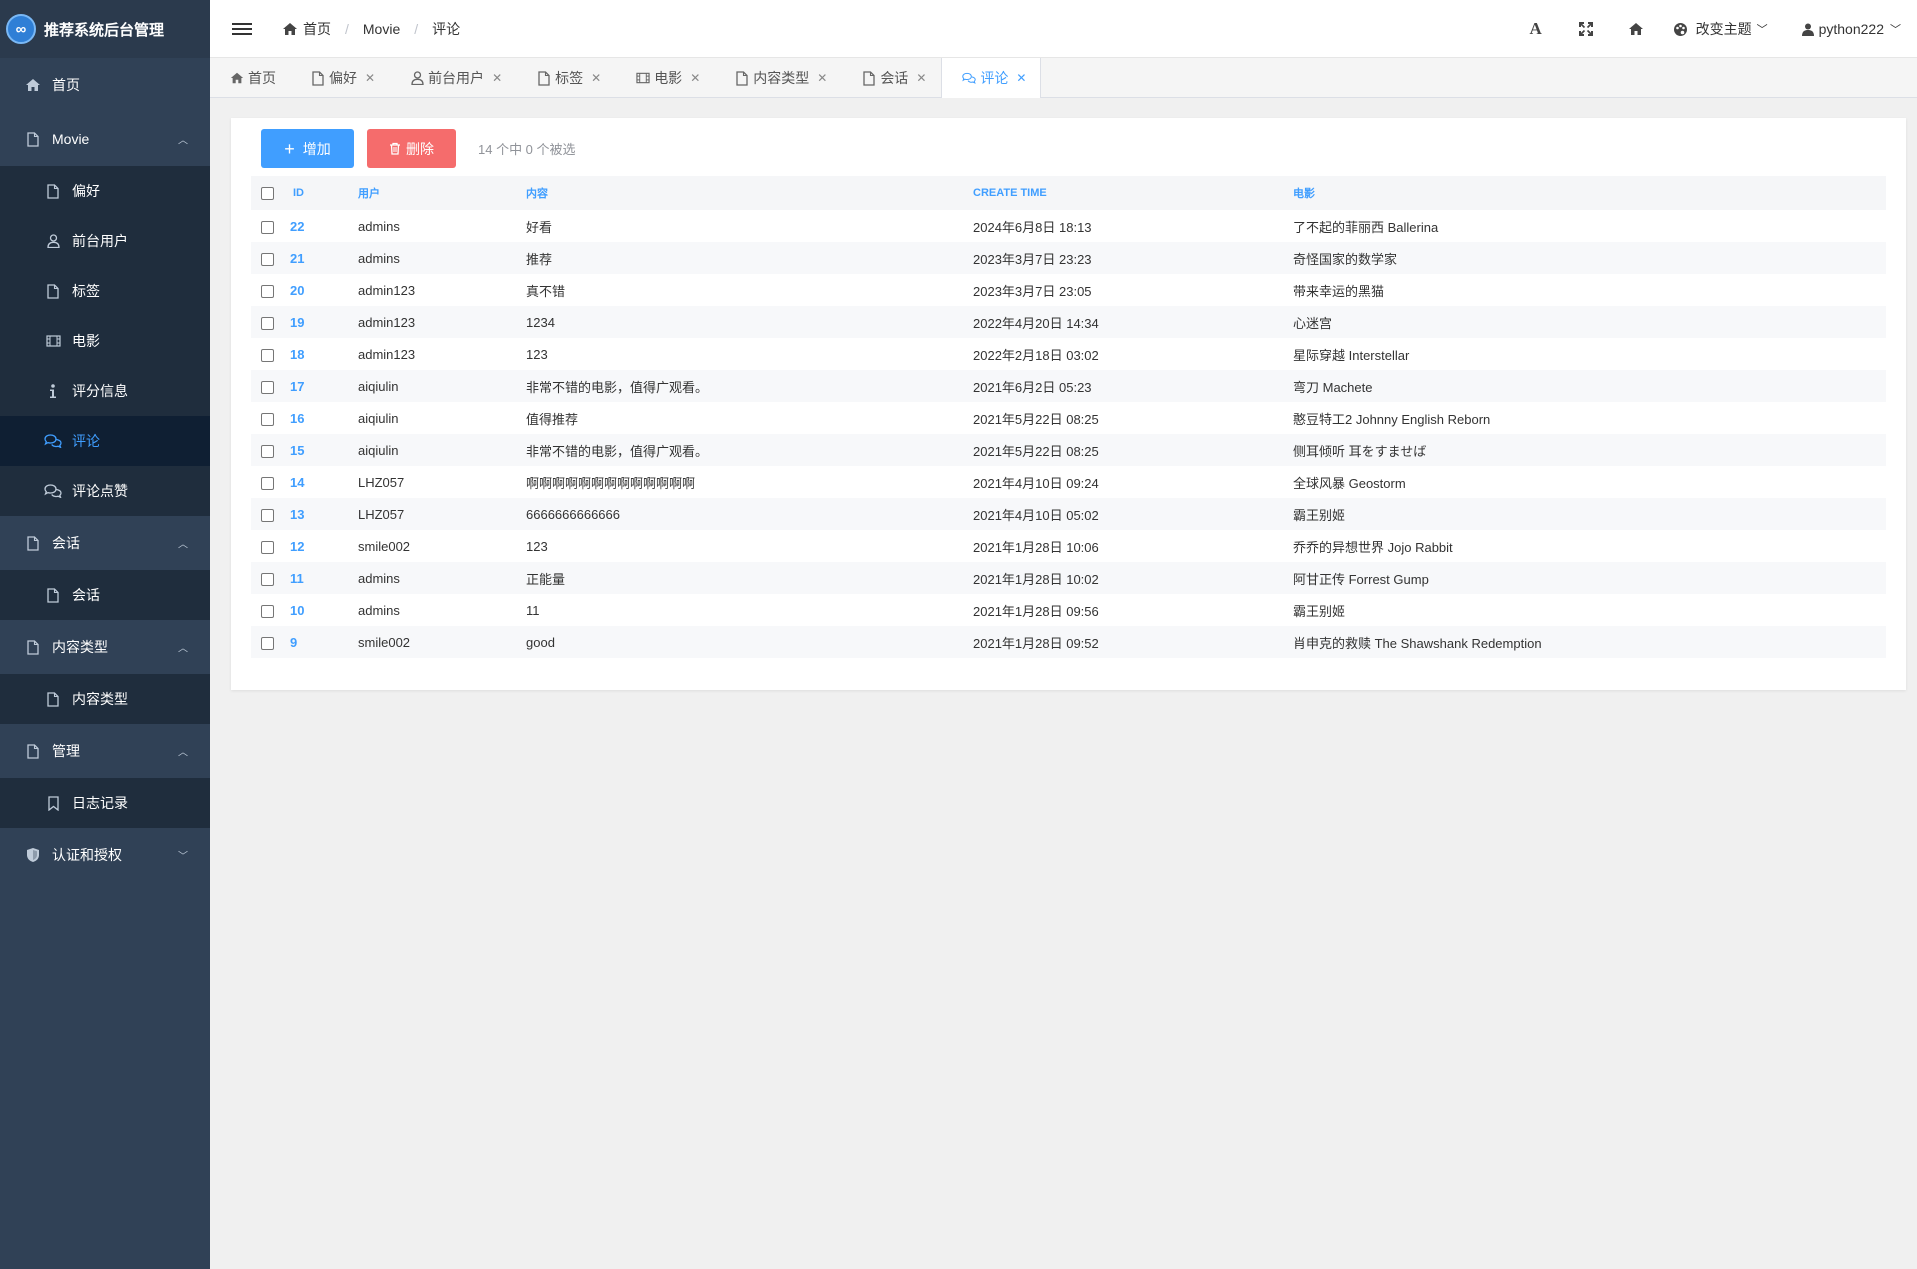 This screenshot has height=1269, width=1917. What do you see at coordinates (778, 78) in the screenshot?
I see `tab-5: 内容类型 ✕` at bounding box center [778, 78].